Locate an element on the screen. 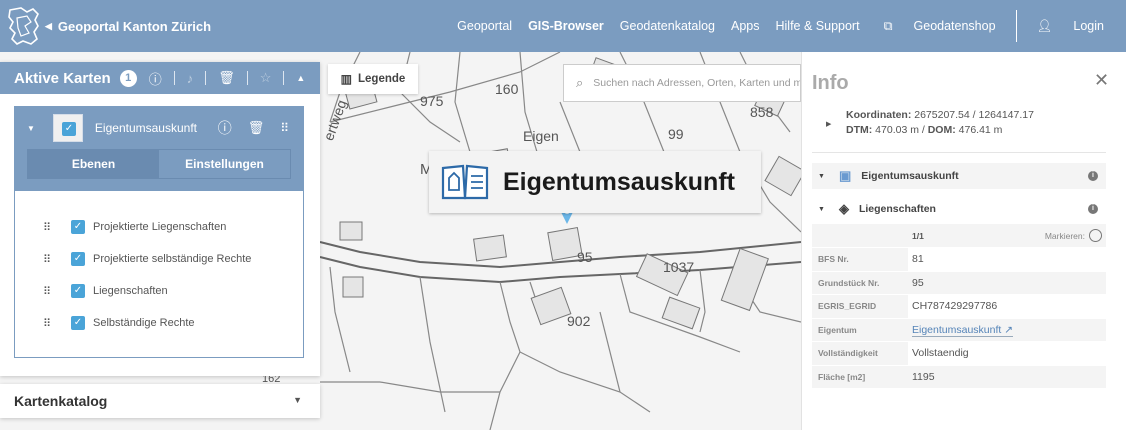 This screenshot has height=430, width=1126. parcel-label: 1037 is located at coordinates (678, 267).